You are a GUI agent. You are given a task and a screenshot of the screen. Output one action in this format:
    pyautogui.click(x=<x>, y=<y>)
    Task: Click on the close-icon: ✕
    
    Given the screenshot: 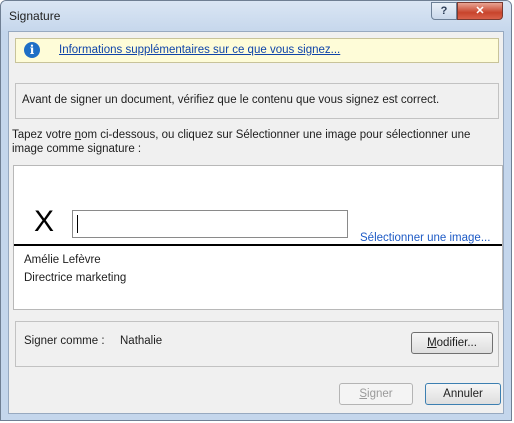 What is the action you would take?
    pyautogui.click(x=480, y=11)
    